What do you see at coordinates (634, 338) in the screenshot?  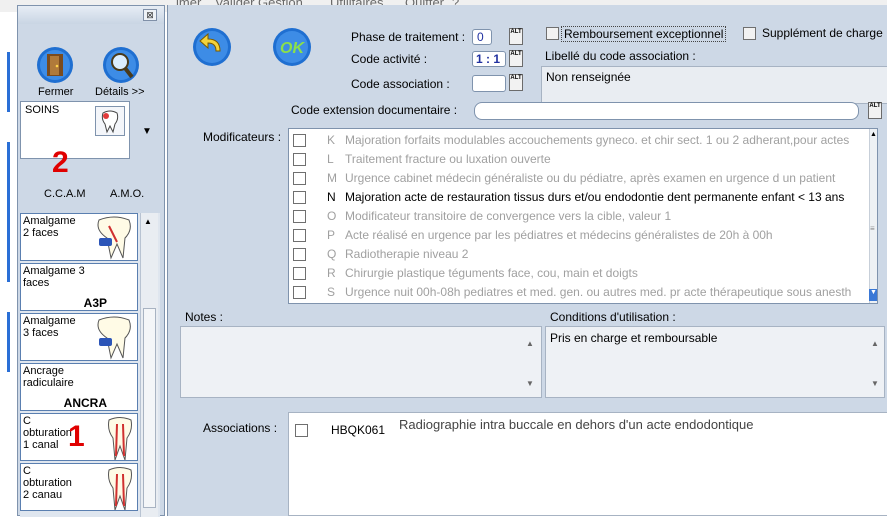 I see `conditions-value: Pris en charge et remboursable` at bounding box center [634, 338].